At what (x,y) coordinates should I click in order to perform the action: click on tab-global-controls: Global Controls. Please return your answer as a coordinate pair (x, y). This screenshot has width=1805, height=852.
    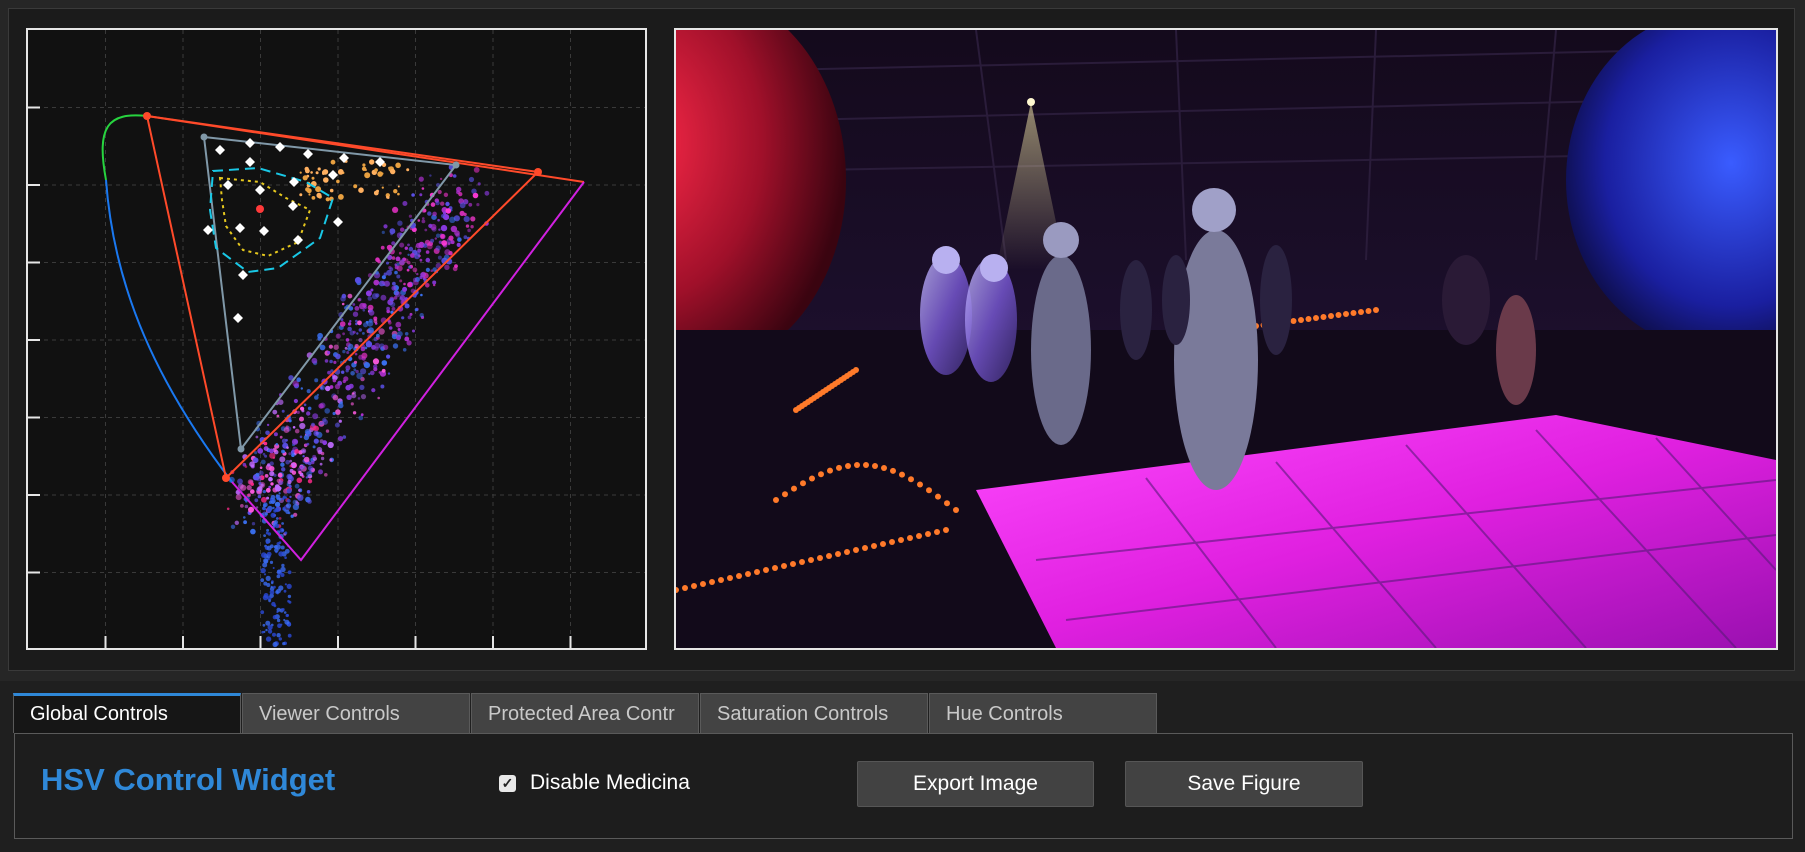
    Looking at the image, I should click on (127, 713).